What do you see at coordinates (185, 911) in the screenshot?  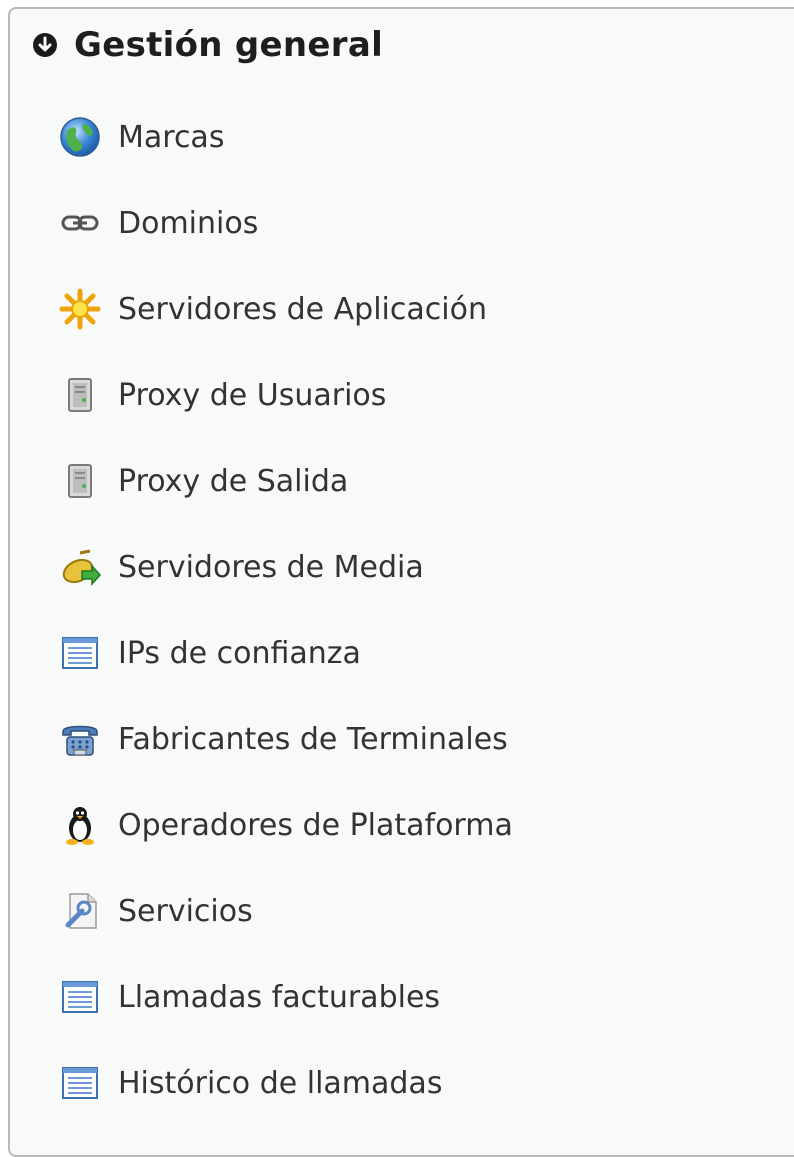 I see `menu-item-label: Servicios` at bounding box center [185, 911].